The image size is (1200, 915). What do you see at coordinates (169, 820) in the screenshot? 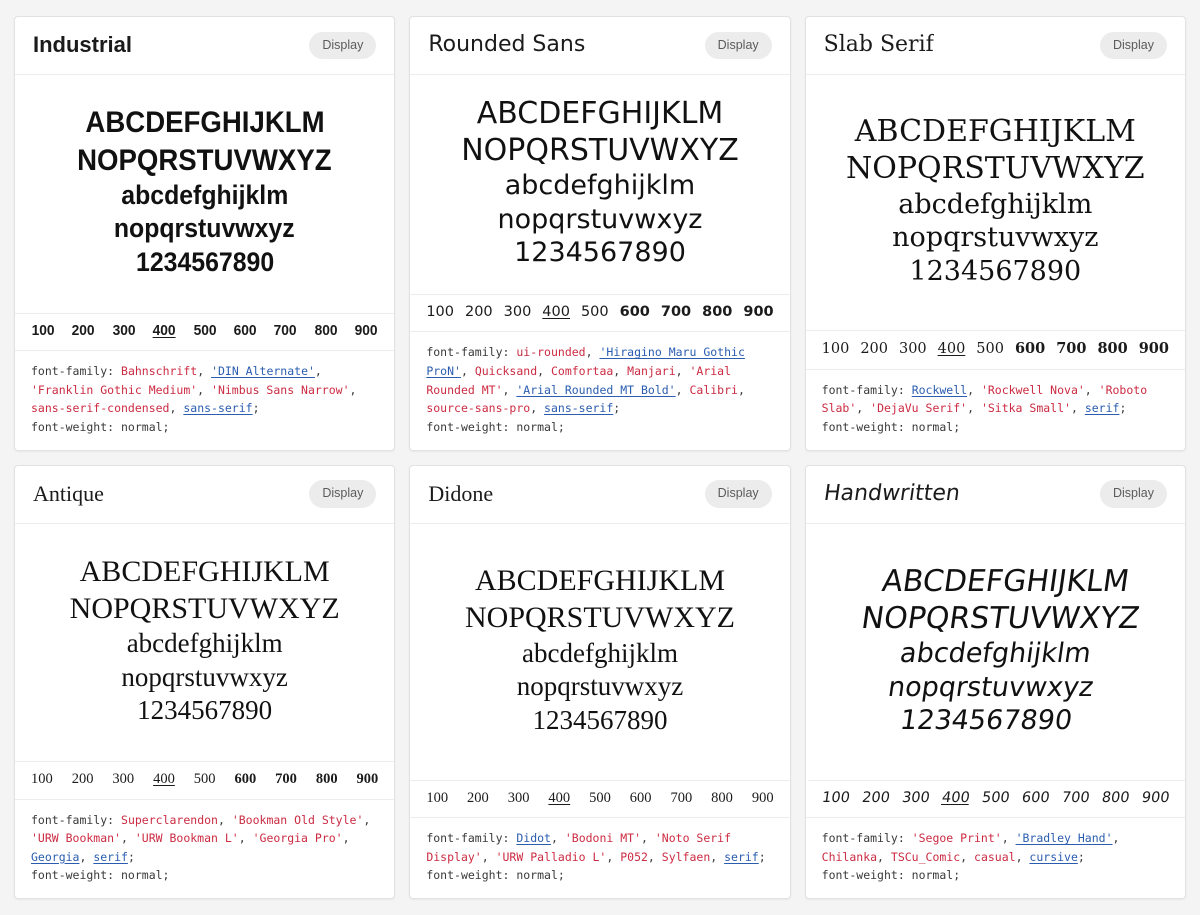
I see `font-stack-entry: Superclarendon` at bounding box center [169, 820].